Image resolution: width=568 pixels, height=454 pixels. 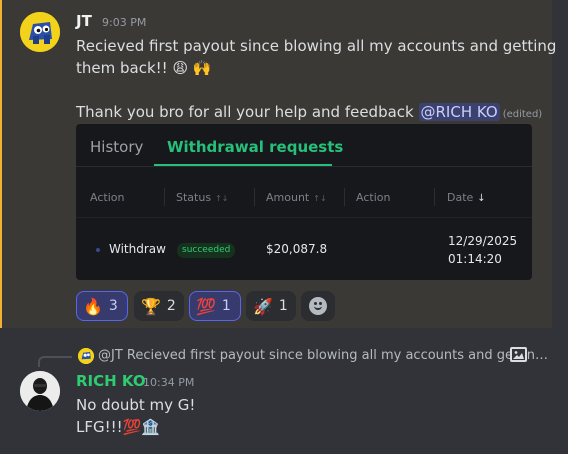 What do you see at coordinates (255, 147) in the screenshot?
I see `tab-withdrawal-requests: Withdrawal requests` at bounding box center [255, 147].